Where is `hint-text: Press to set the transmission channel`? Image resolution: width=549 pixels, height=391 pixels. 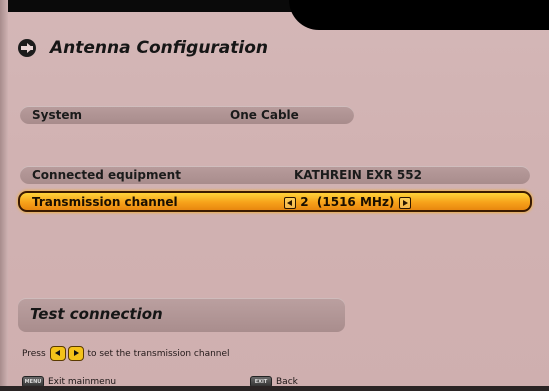
hint-text: Press to set the transmission channel is located at coordinates (126, 353).